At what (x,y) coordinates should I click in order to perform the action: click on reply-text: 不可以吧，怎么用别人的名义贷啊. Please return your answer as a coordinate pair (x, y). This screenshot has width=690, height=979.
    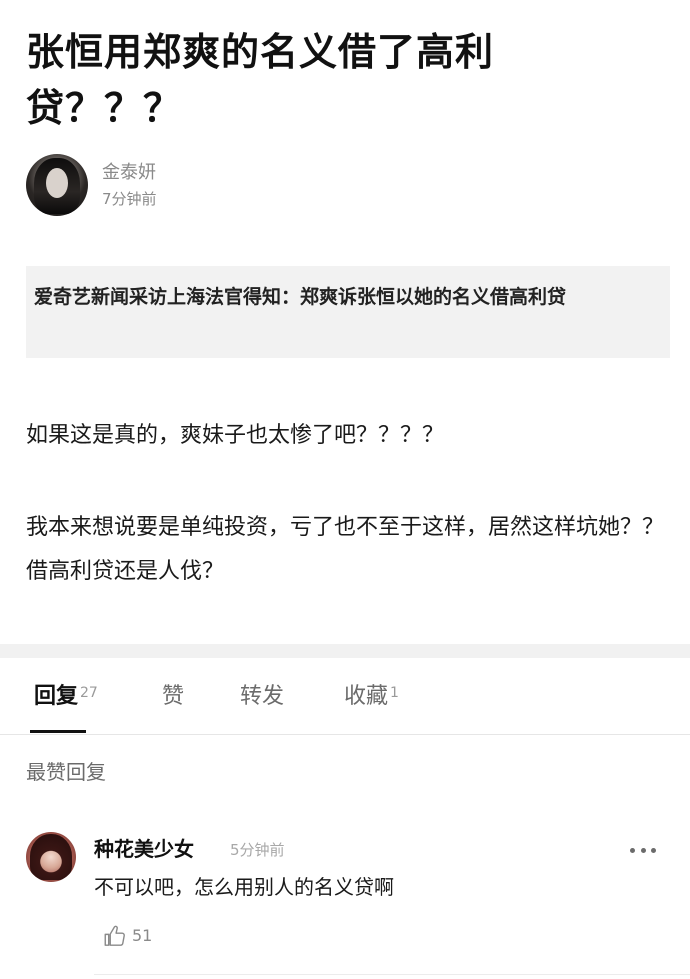
    Looking at the image, I should click on (244, 887).